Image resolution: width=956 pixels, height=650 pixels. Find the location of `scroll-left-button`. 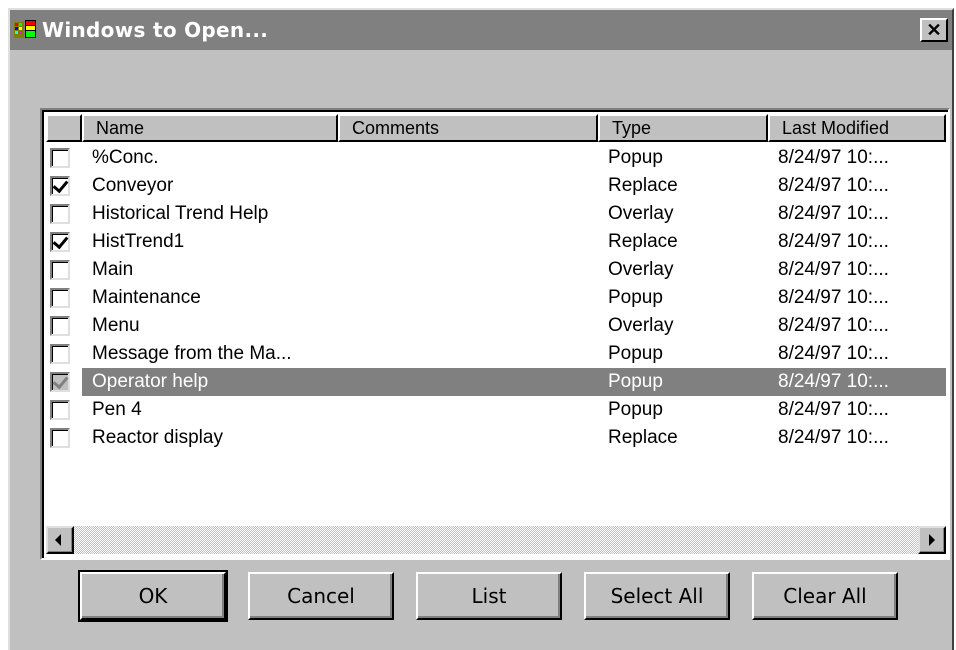

scroll-left-button is located at coordinates (60, 540).